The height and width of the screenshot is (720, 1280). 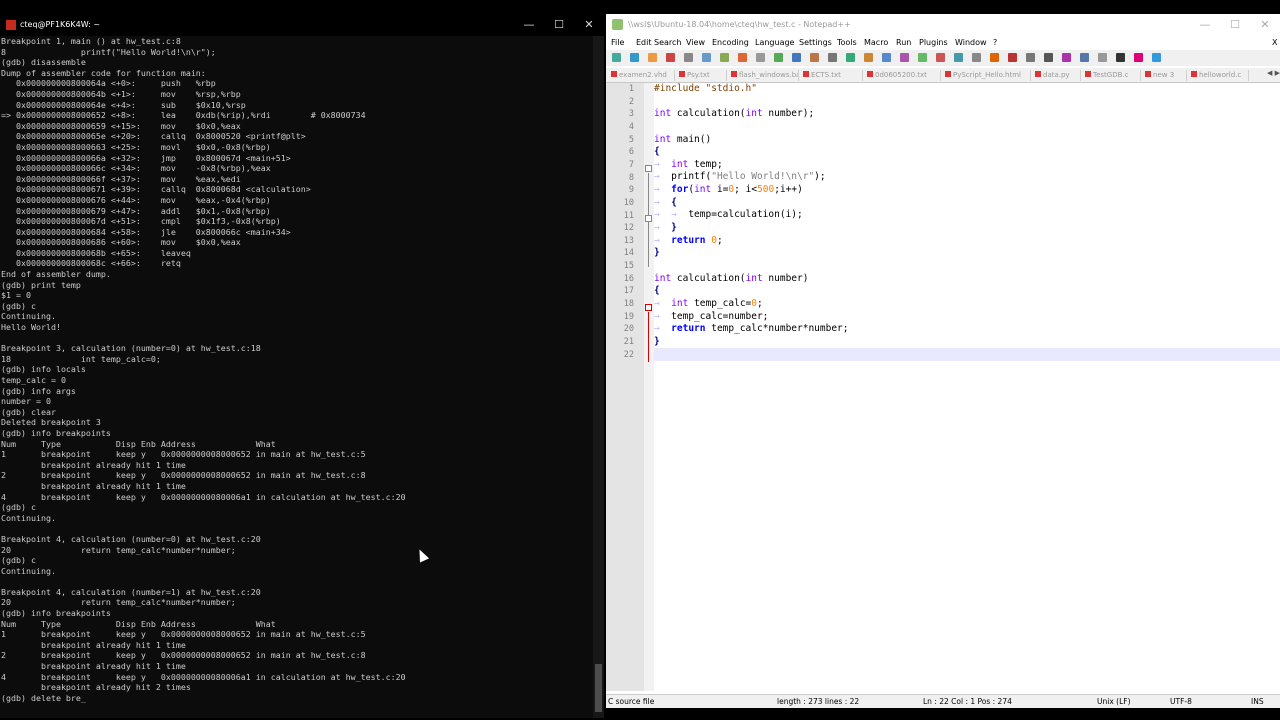 What do you see at coordinates (701, 75) in the screenshot?
I see `tab-psy: Psy.txt` at bounding box center [701, 75].